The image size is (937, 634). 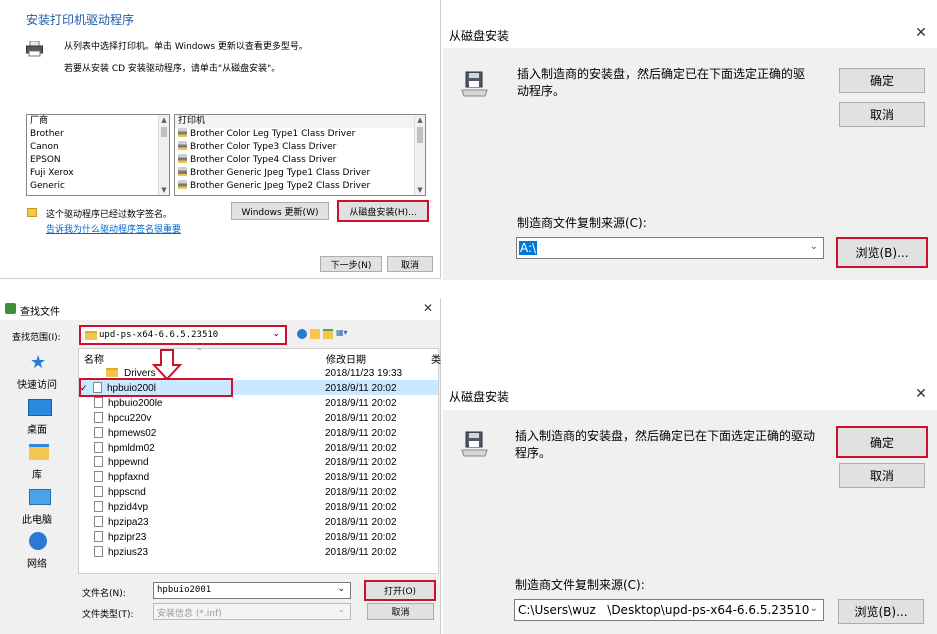 I want to click on sidebar-item-this-pc: 此电脑, so click(x=37, y=518).